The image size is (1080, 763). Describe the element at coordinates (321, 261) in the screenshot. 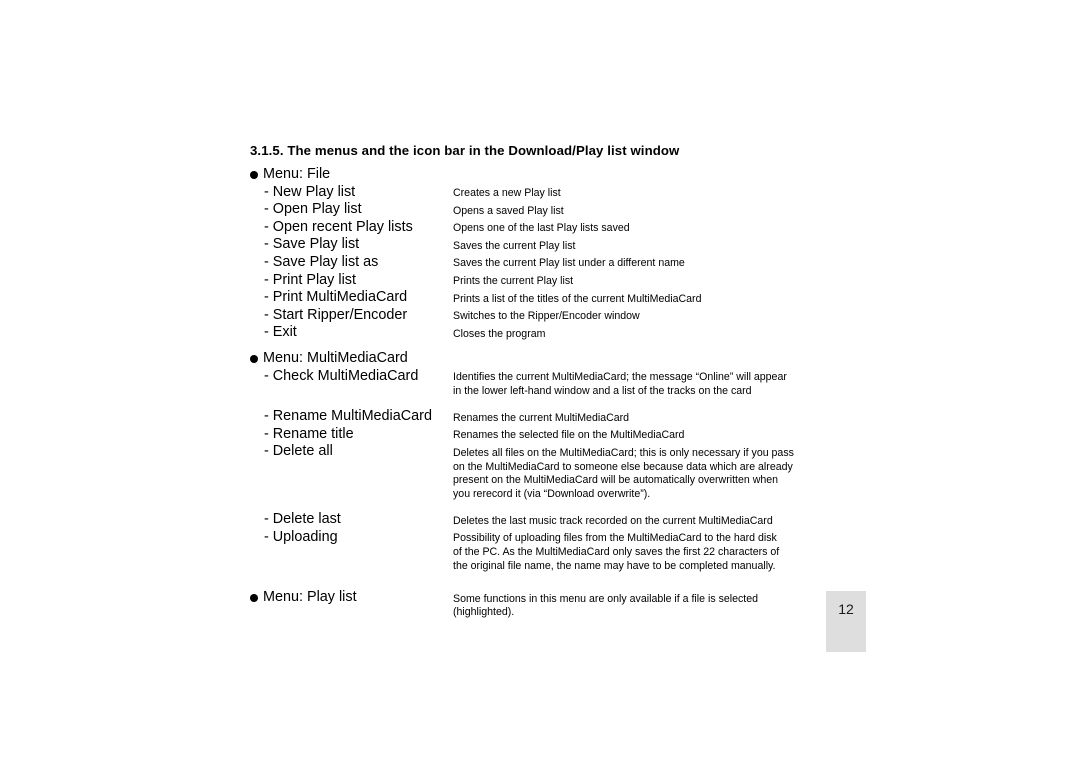

I see `menu-item-label: - Save Play list as` at that location.